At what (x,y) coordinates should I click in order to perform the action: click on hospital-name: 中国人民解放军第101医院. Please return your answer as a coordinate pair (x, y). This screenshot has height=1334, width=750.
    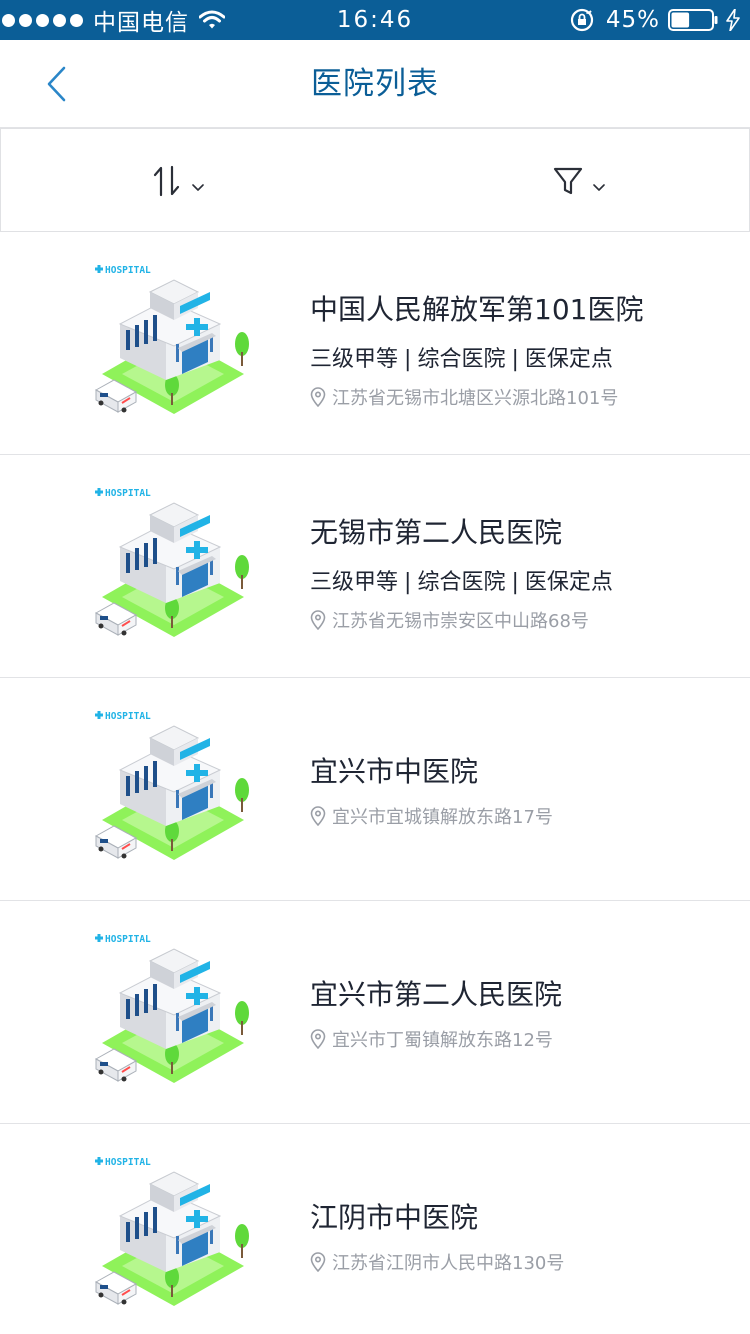
    Looking at the image, I should click on (477, 309).